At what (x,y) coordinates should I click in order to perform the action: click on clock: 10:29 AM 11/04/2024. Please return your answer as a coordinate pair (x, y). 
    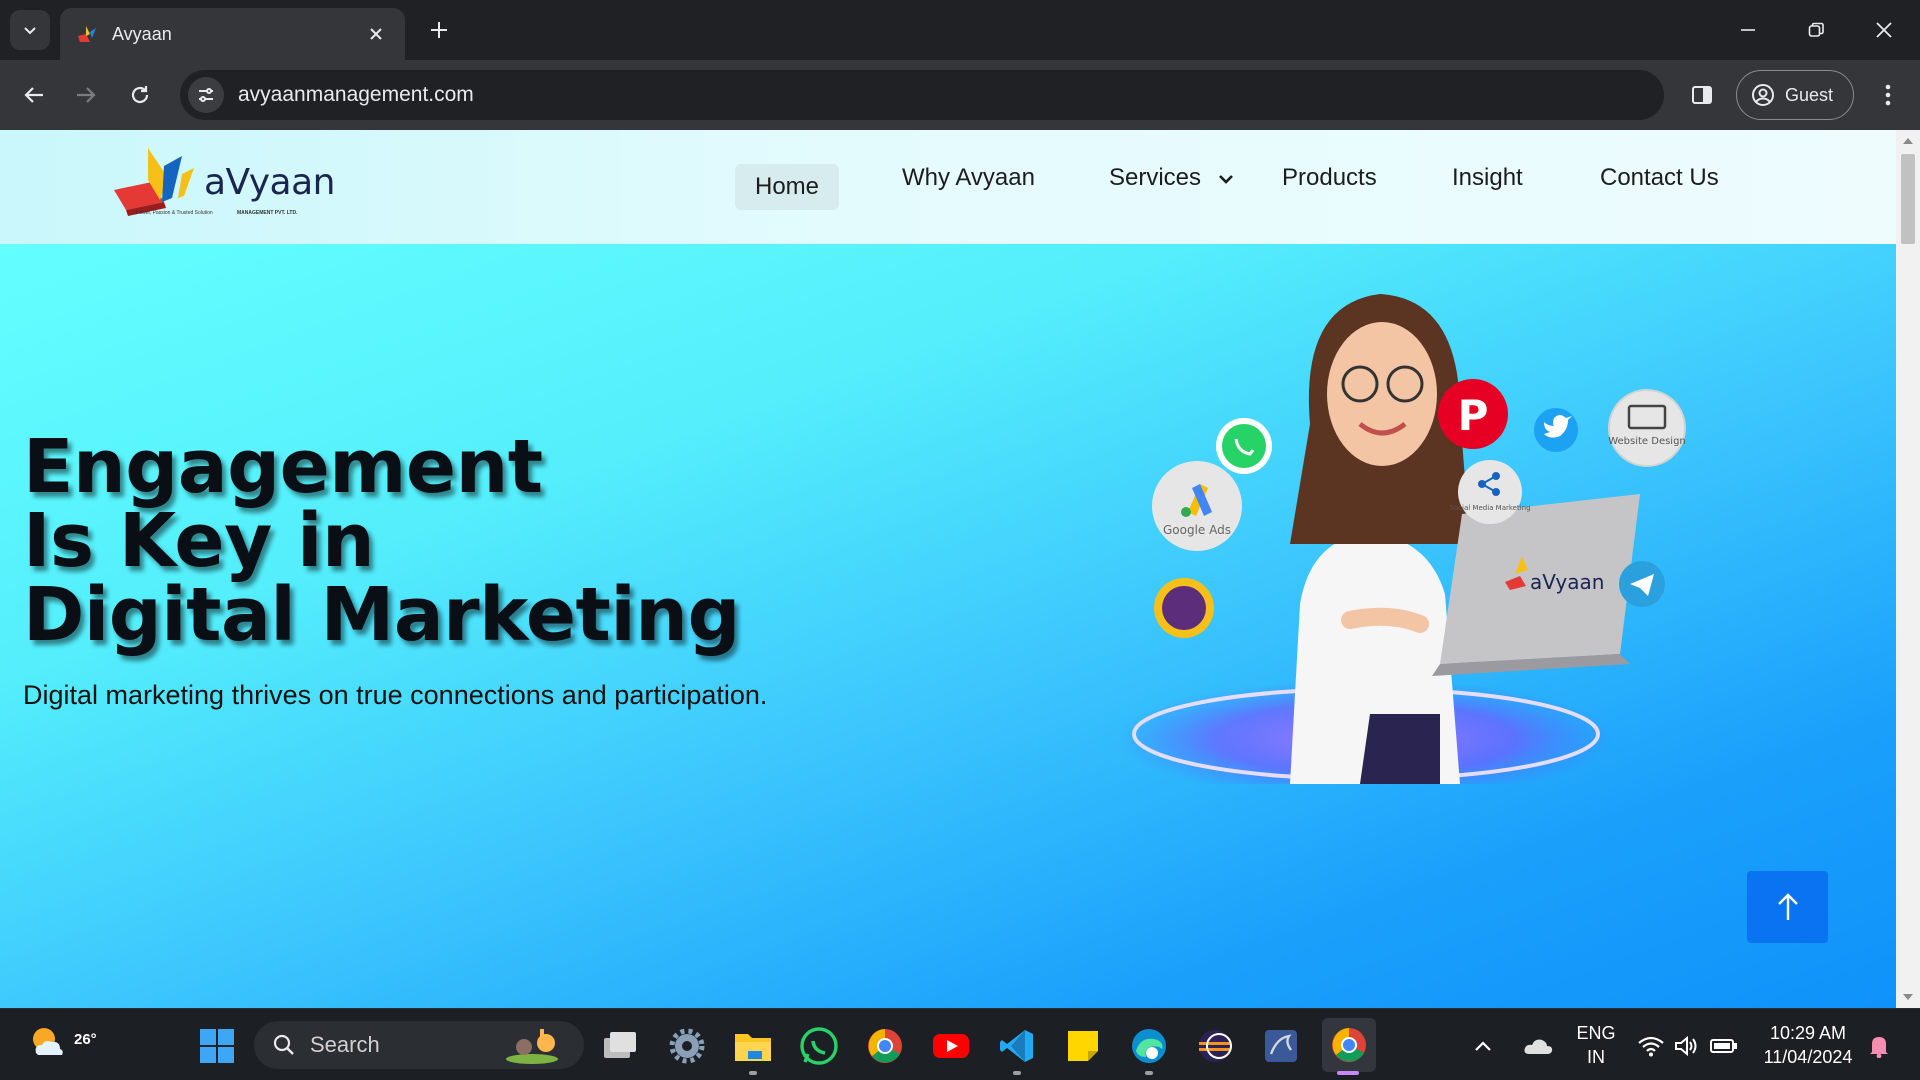
    Looking at the image, I should click on (1808, 1045).